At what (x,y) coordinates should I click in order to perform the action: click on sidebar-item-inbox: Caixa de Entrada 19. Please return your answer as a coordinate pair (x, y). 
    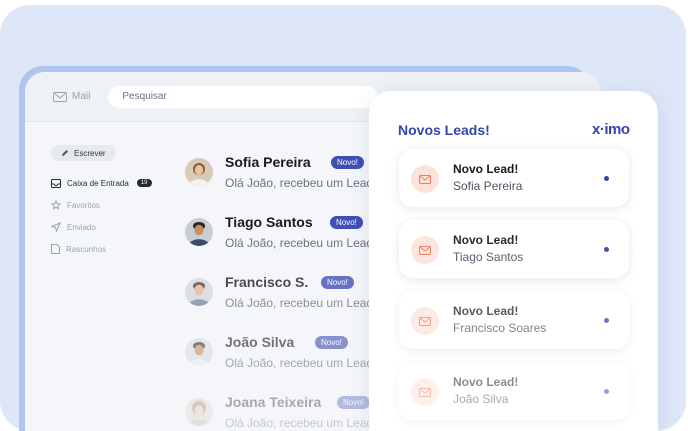
    Looking at the image, I should click on (121, 183).